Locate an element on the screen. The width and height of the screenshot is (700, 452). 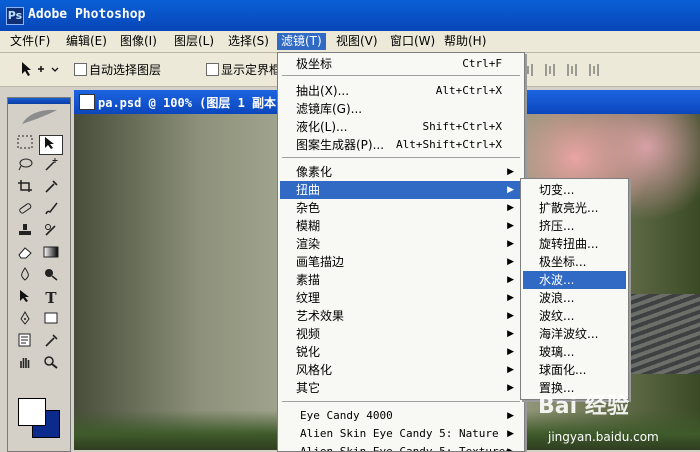
menu-filter: 滤镜(T) is located at coordinates (301, 41).